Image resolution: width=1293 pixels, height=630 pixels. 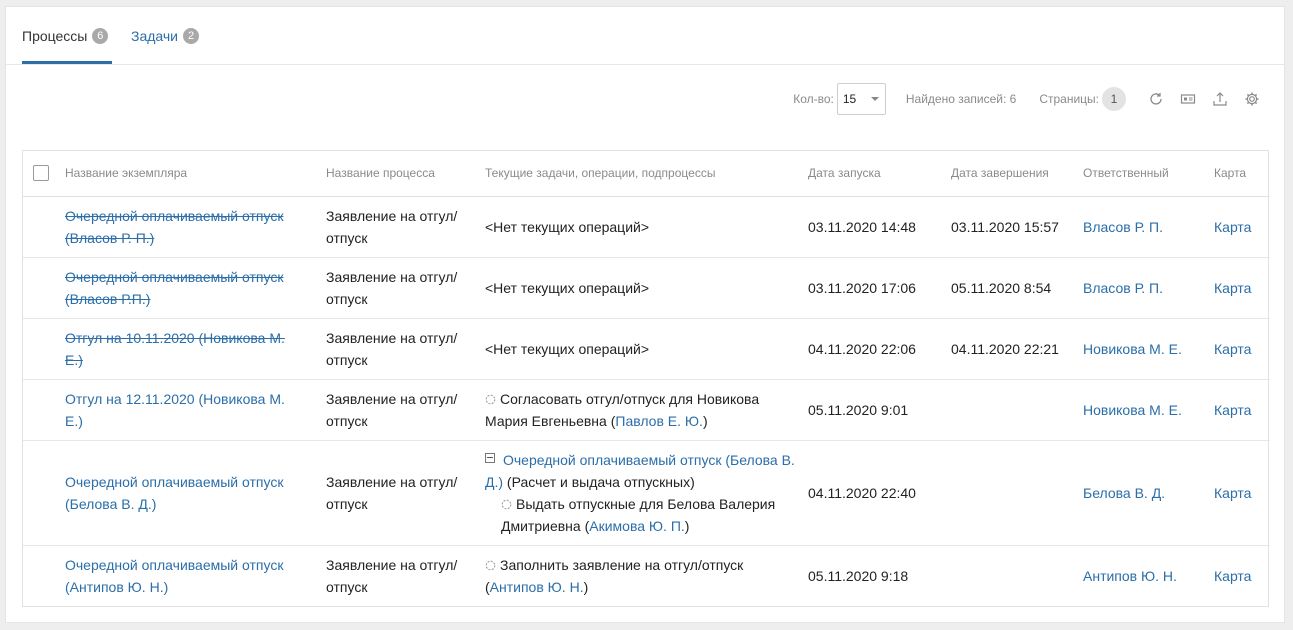 What do you see at coordinates (155, 35) in the screenshot?
I see `tab-tasks-label: Задачи` at bounding box center [155, 35].